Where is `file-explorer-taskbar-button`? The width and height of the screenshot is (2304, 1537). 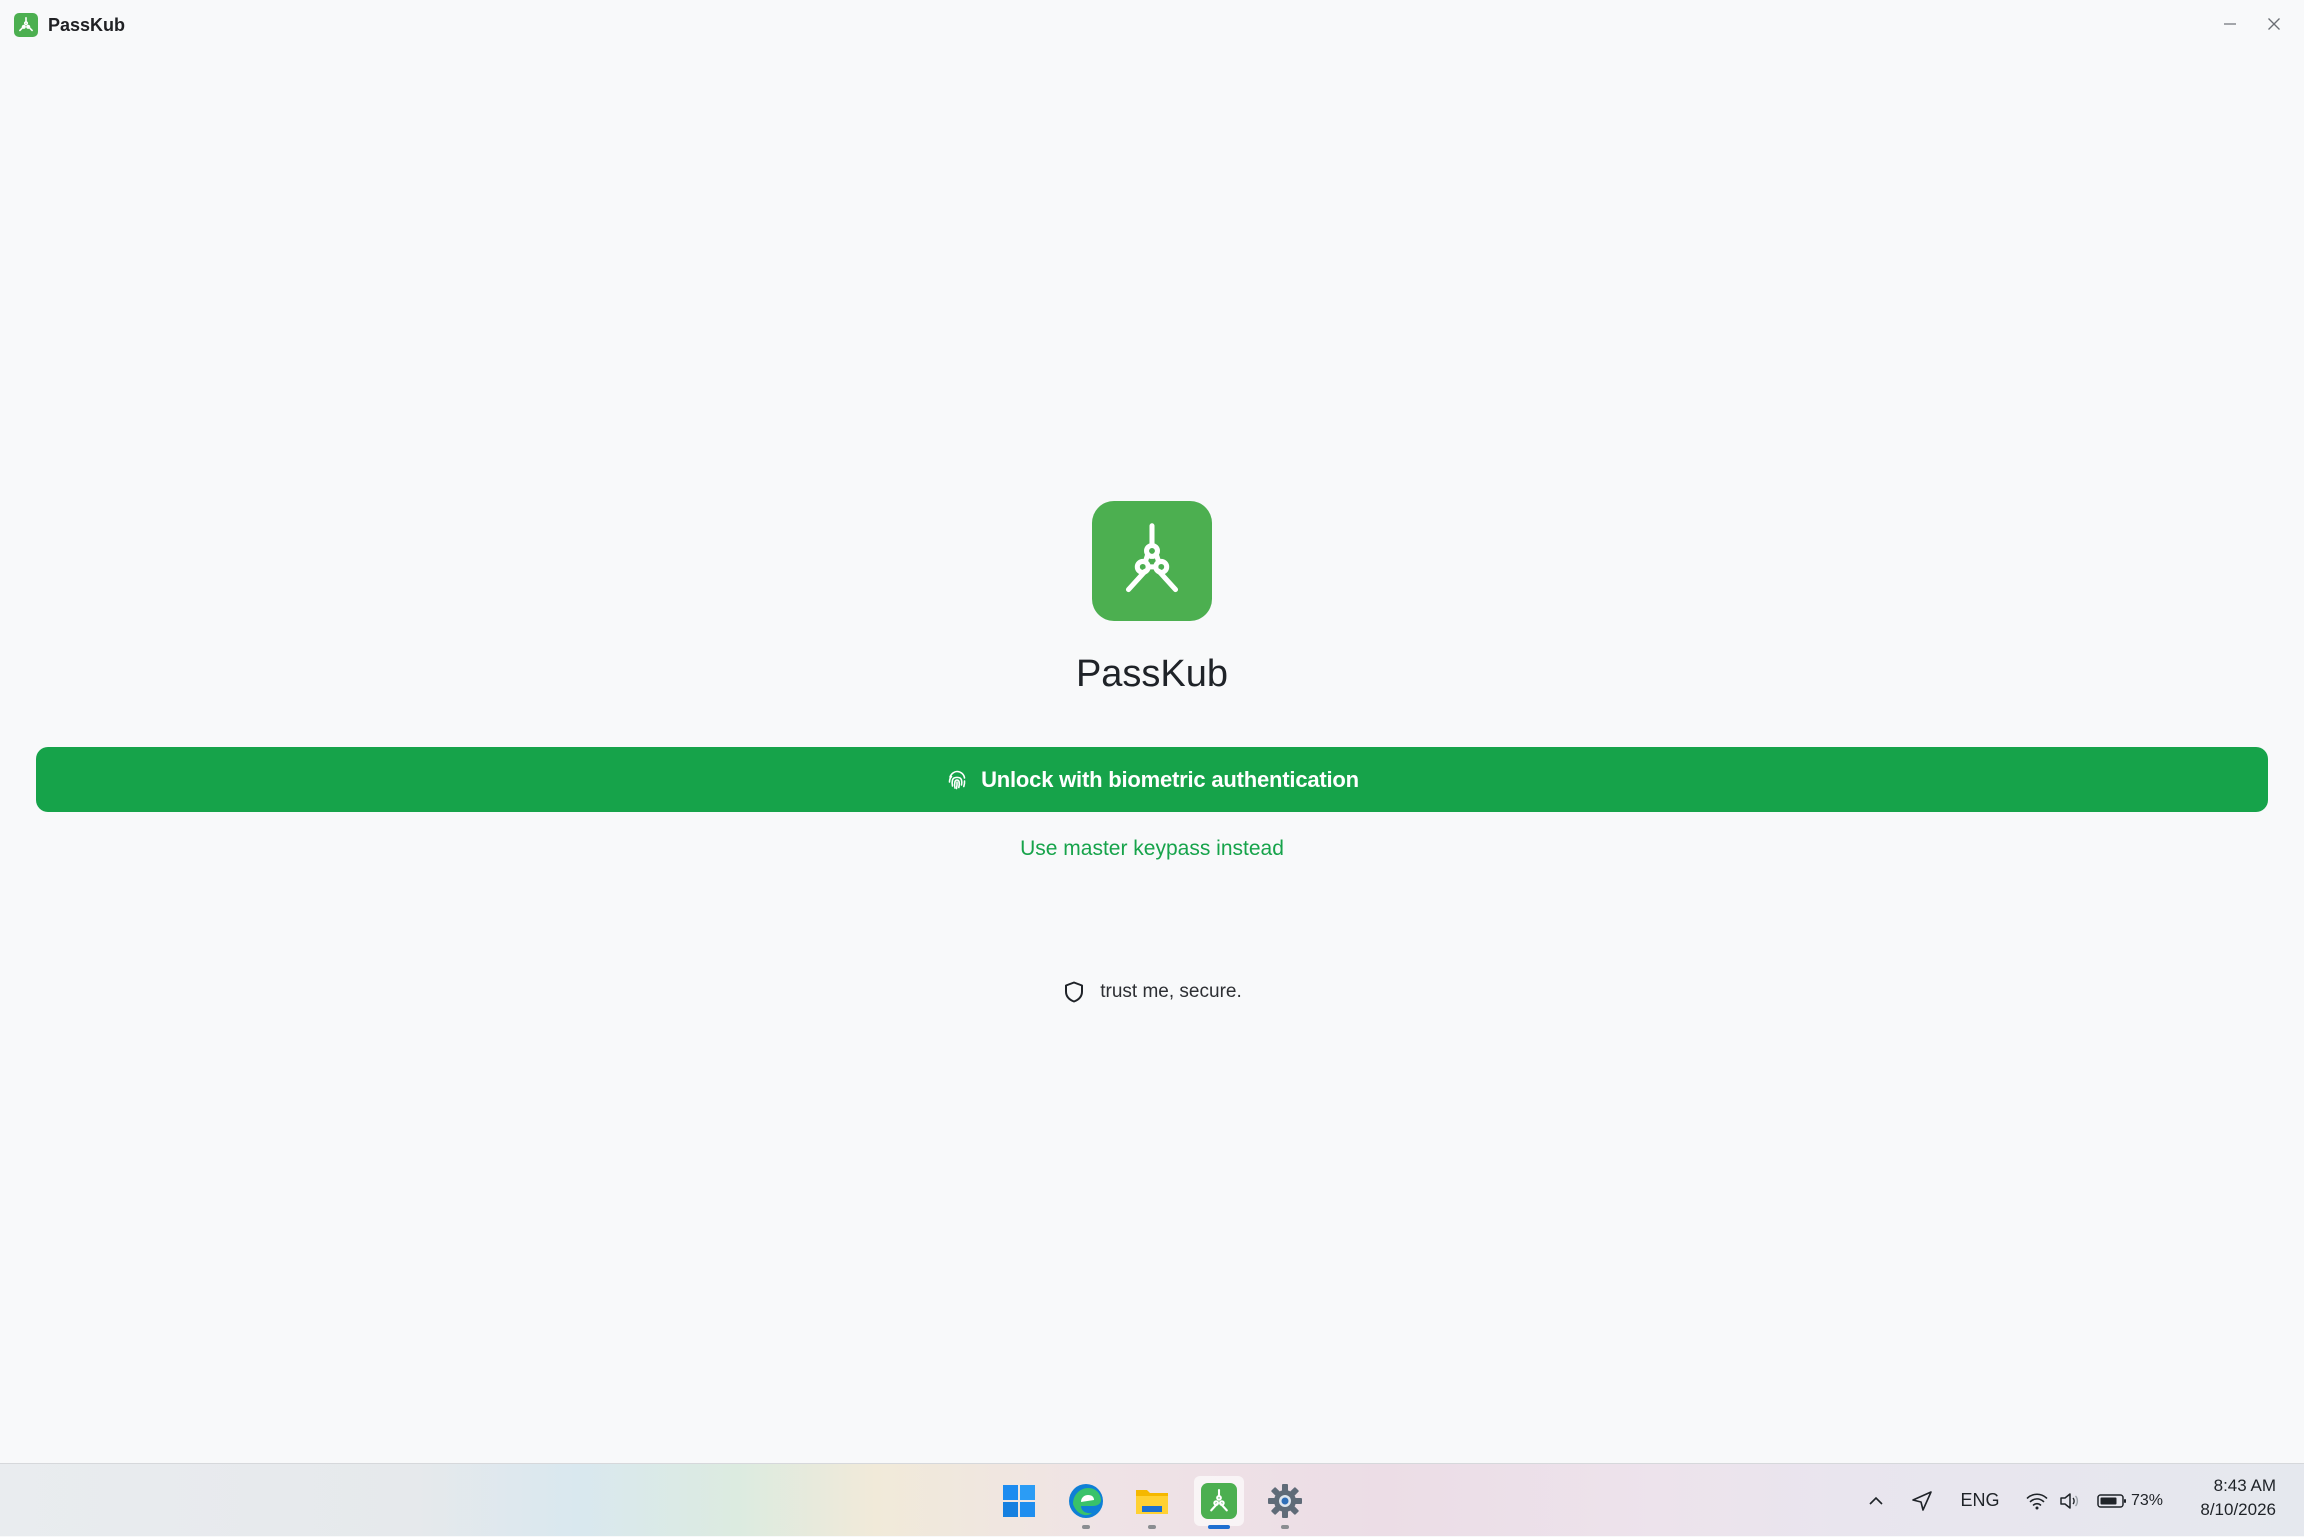
file-explorer-taskbar-button is located at coordinates (1152, 1502).